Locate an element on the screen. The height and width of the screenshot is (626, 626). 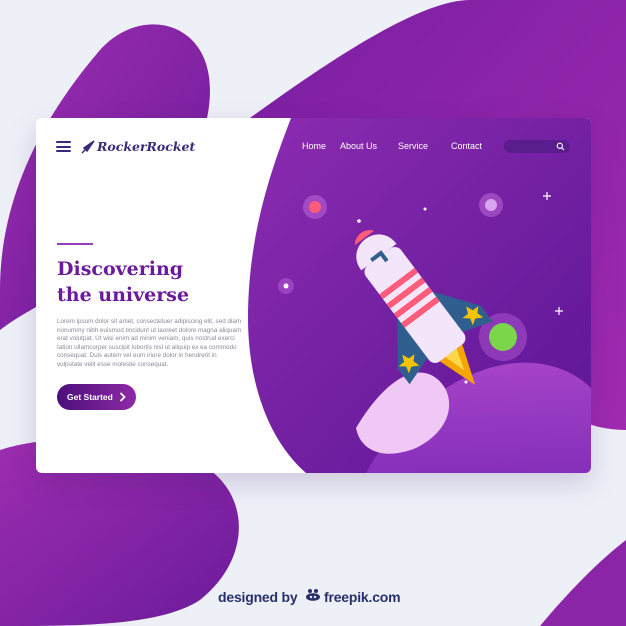
credit-prefix: designed by is located at coordinates (258, 597).